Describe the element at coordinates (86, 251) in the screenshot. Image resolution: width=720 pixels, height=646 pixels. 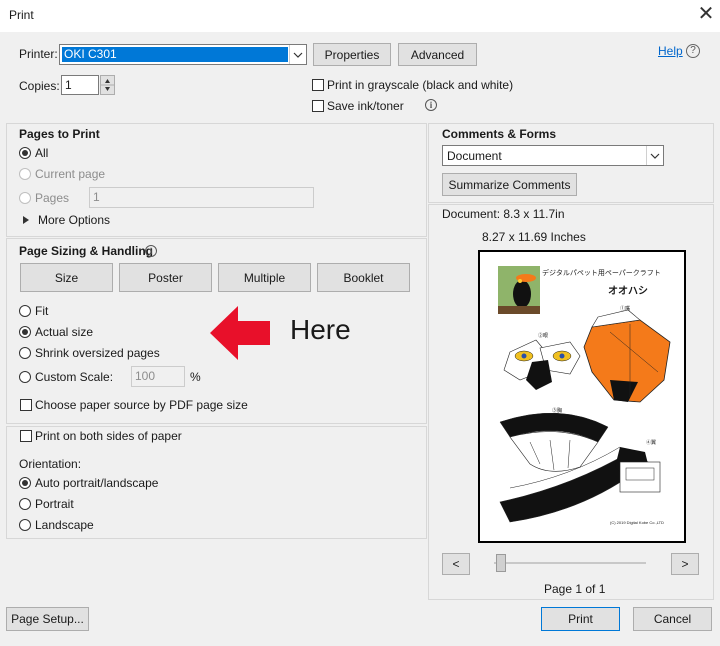
I see `page-sizing-header: Page Sizing & Handling` at that location.